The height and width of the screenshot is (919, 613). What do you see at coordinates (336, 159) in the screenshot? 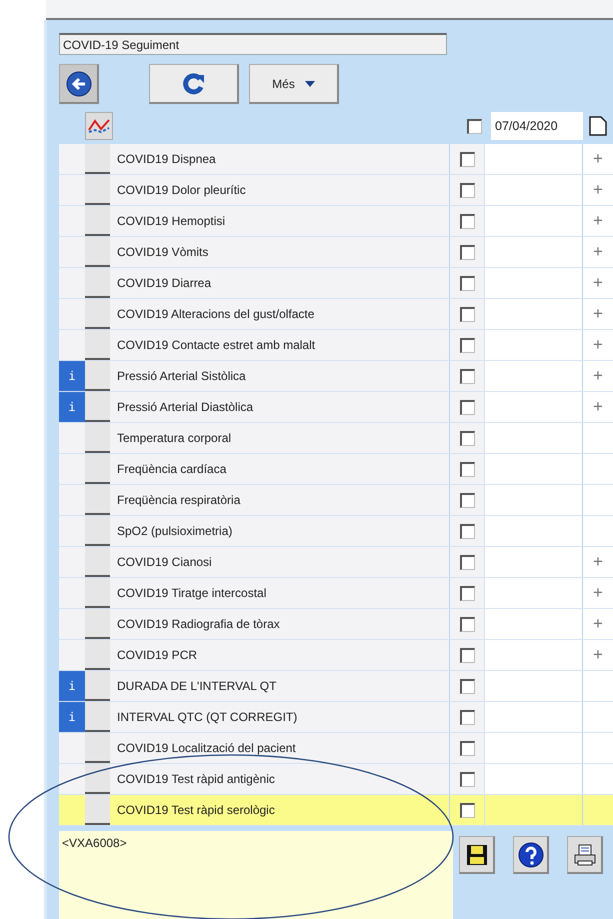
I see `table-row: COVID19 Dispnea +` at bounding box center [336, 159].